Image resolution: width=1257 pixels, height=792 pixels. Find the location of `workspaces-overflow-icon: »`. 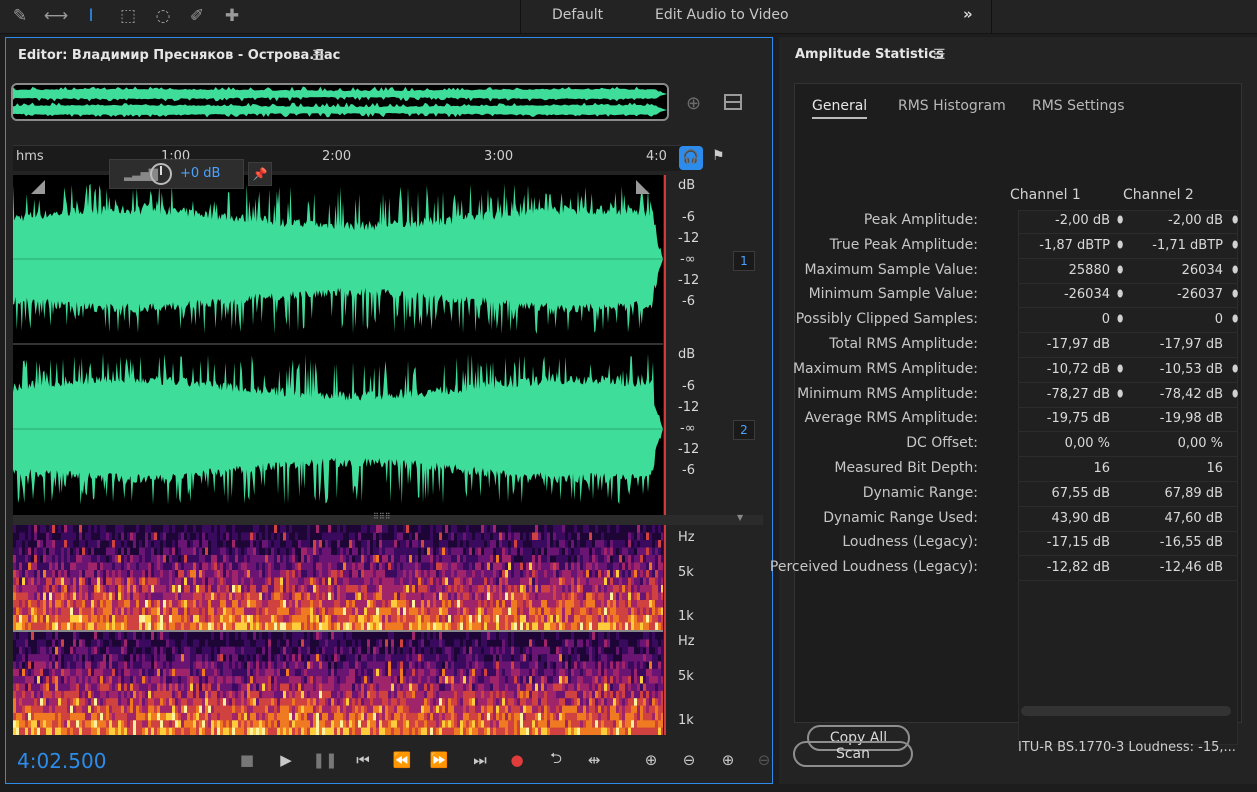

workspaces-overflow-icon: » is located at coordinates (968, 14).